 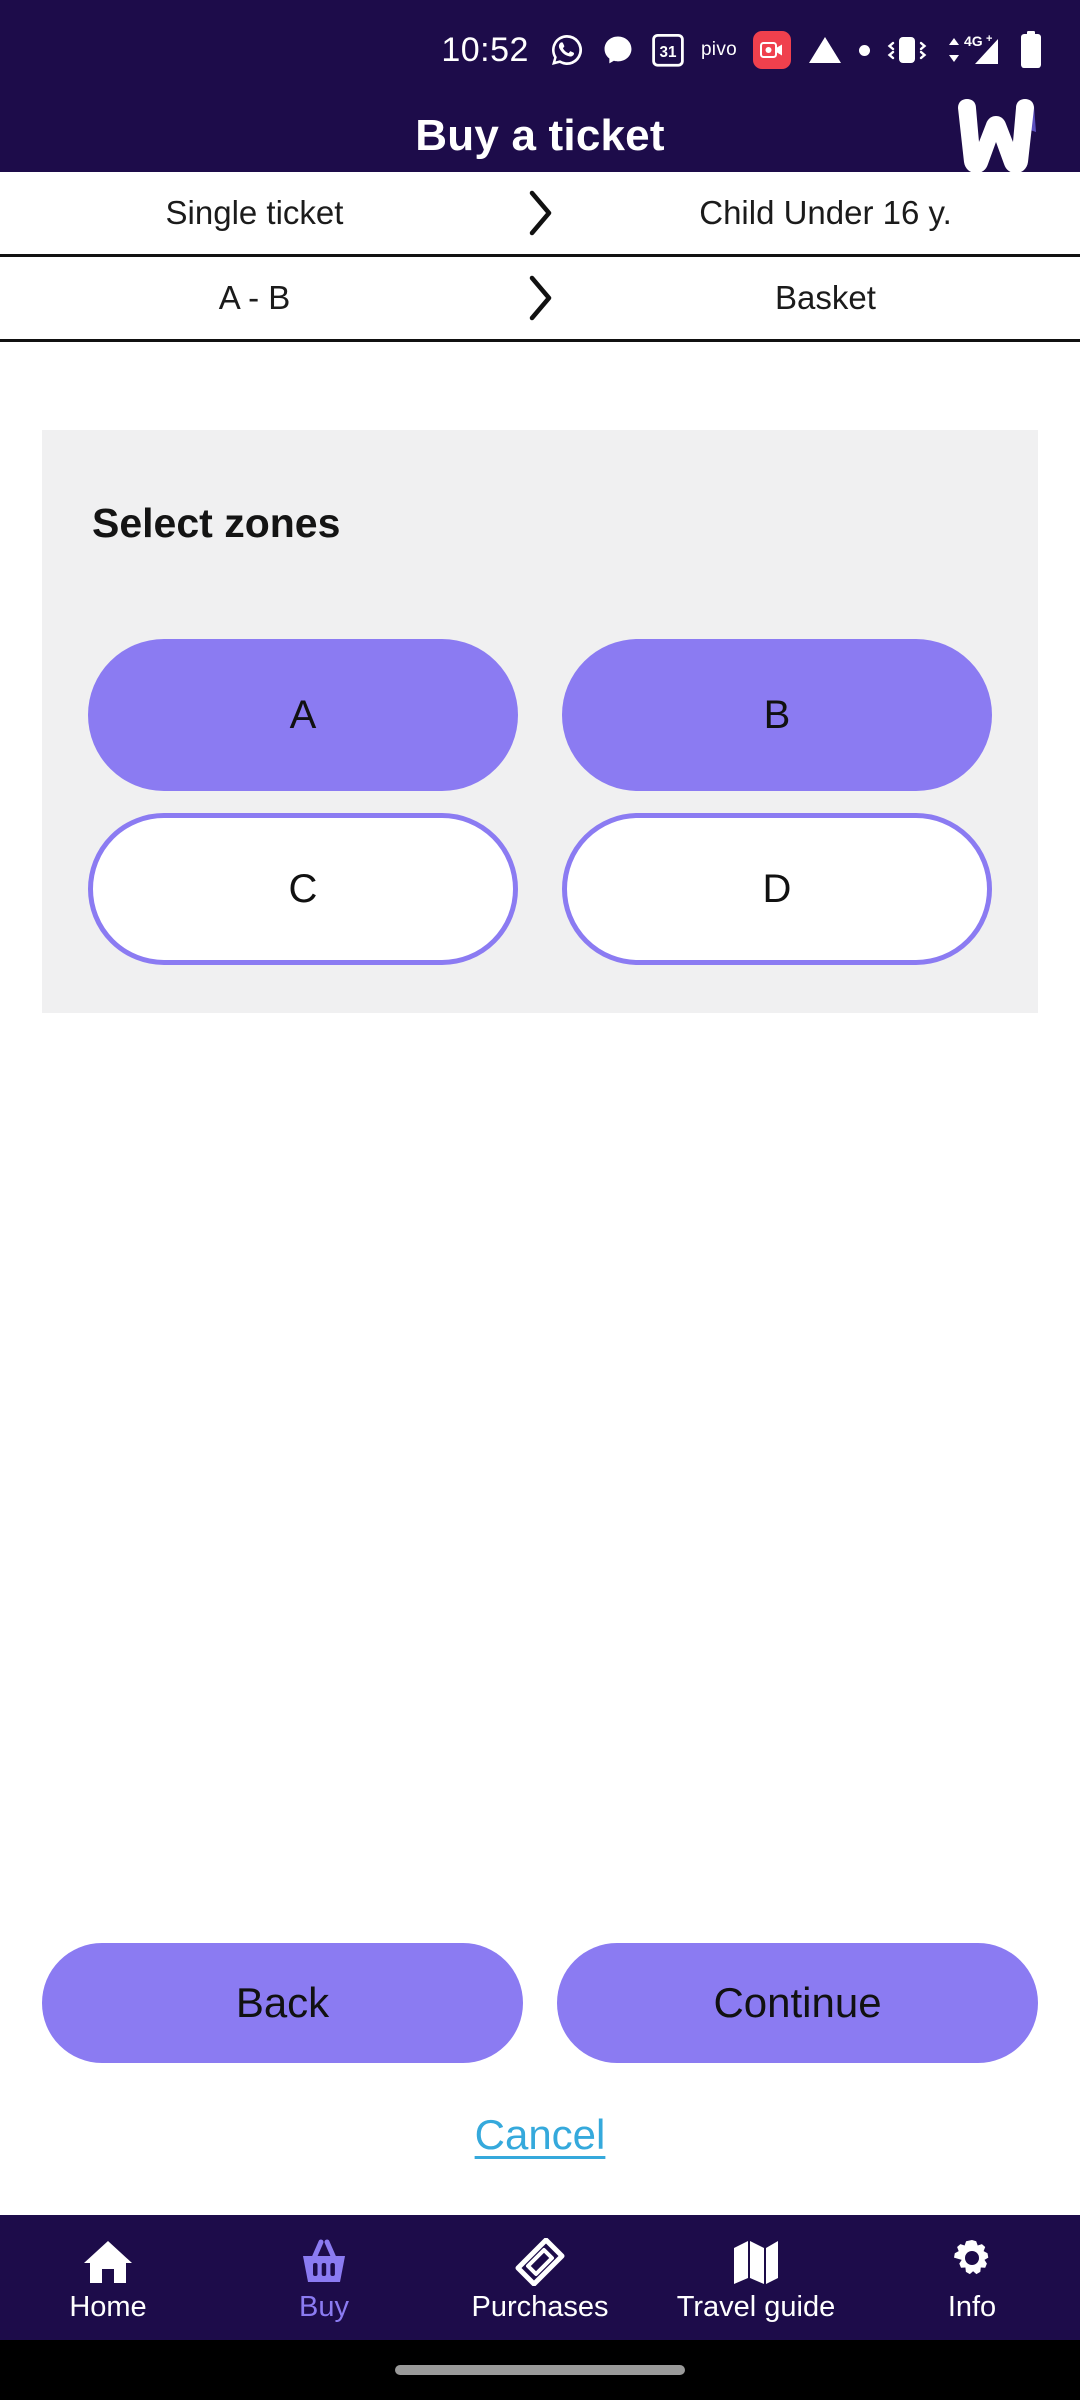 What do you see at coordinates (254, 213) in the screenshot?
I see `breadcrumb-item-single-ticket: Single ticket` at bounding box center [254, 213].